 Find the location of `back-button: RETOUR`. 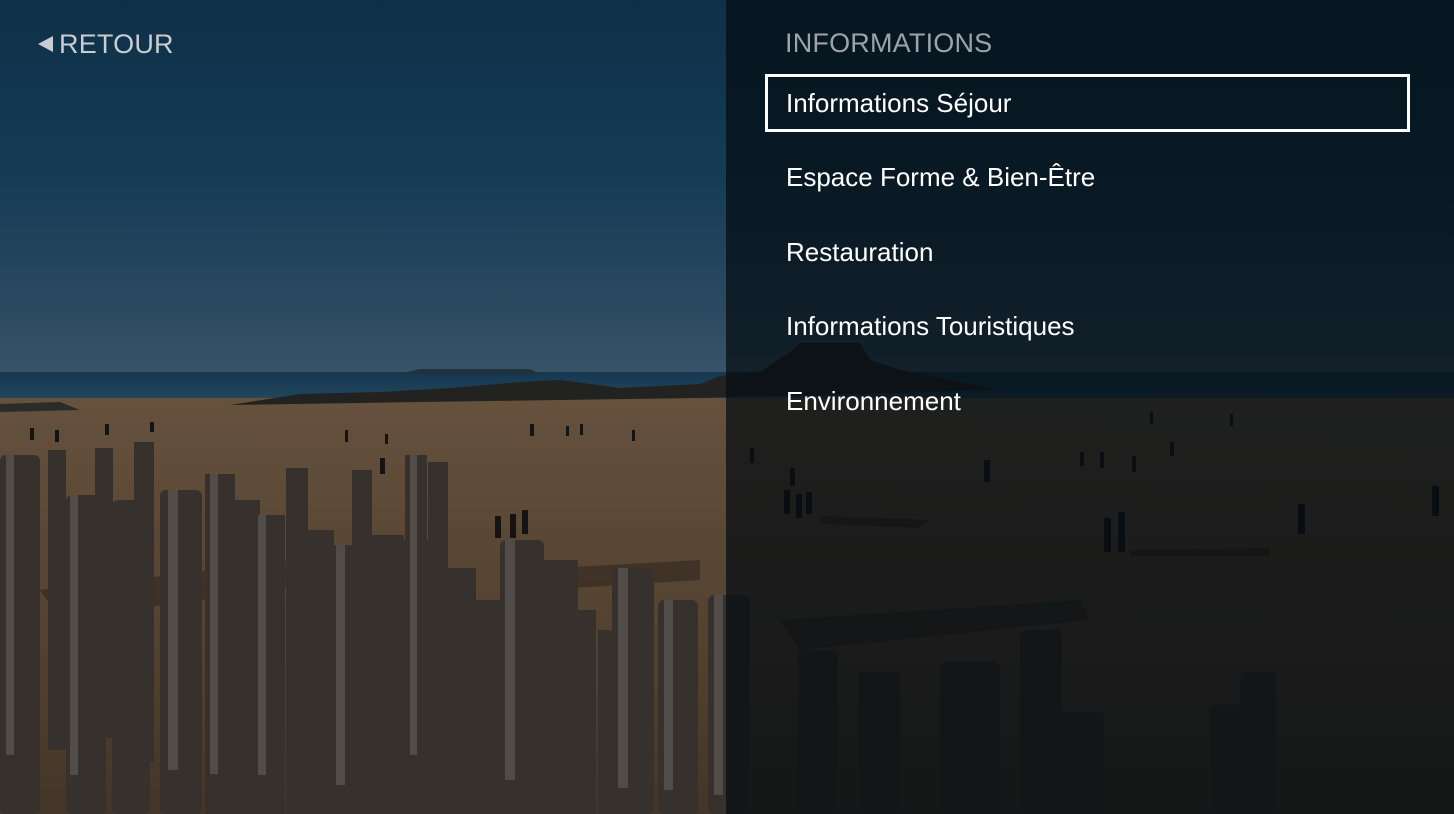

back-button: RETOUR is located at coordinates (106, 44).